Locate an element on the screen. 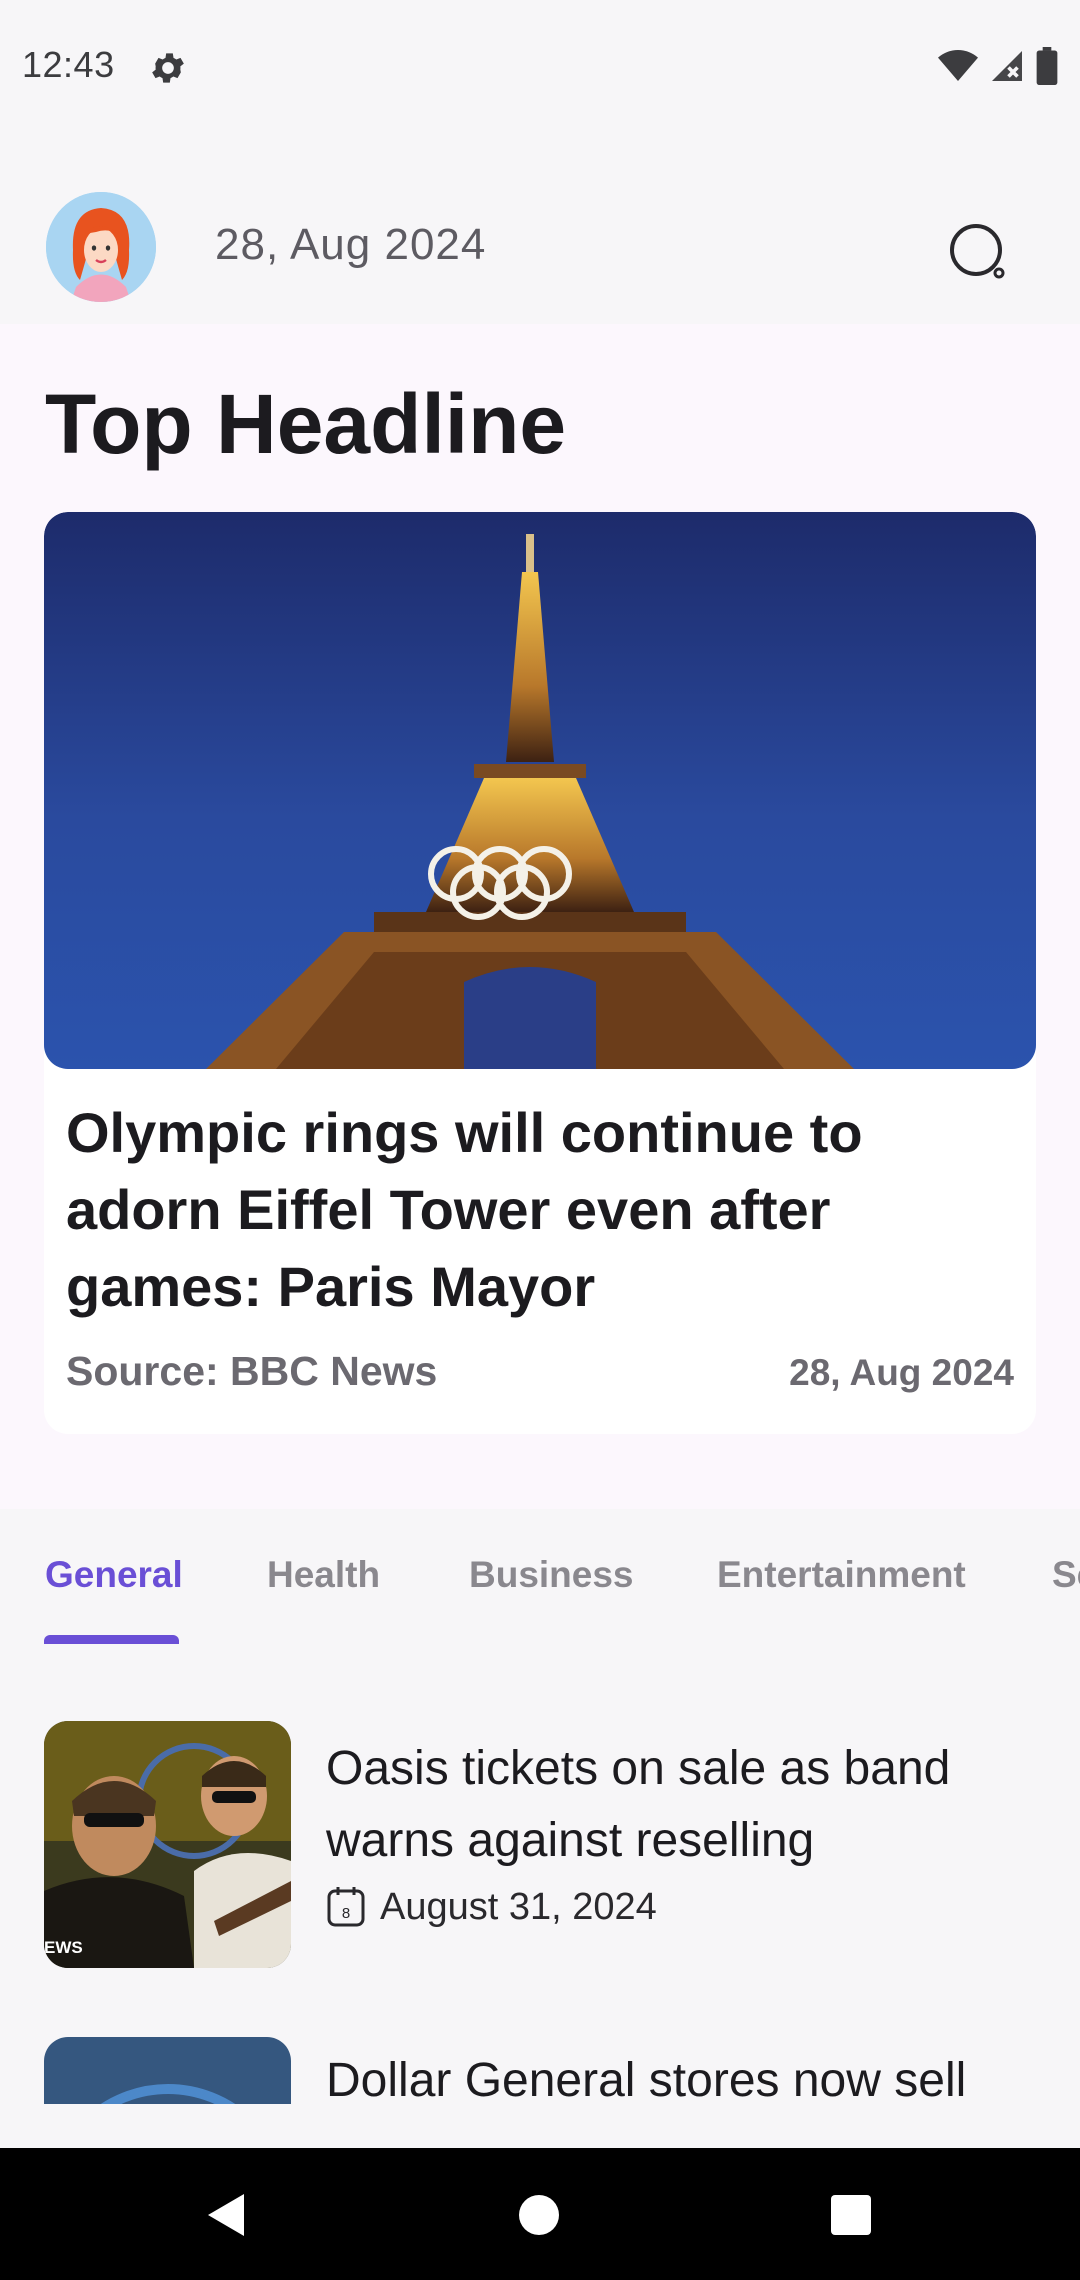 This screenshot has width=1080, height=2280. calendar-icon: 8 is located at coordinates (346, 1907).